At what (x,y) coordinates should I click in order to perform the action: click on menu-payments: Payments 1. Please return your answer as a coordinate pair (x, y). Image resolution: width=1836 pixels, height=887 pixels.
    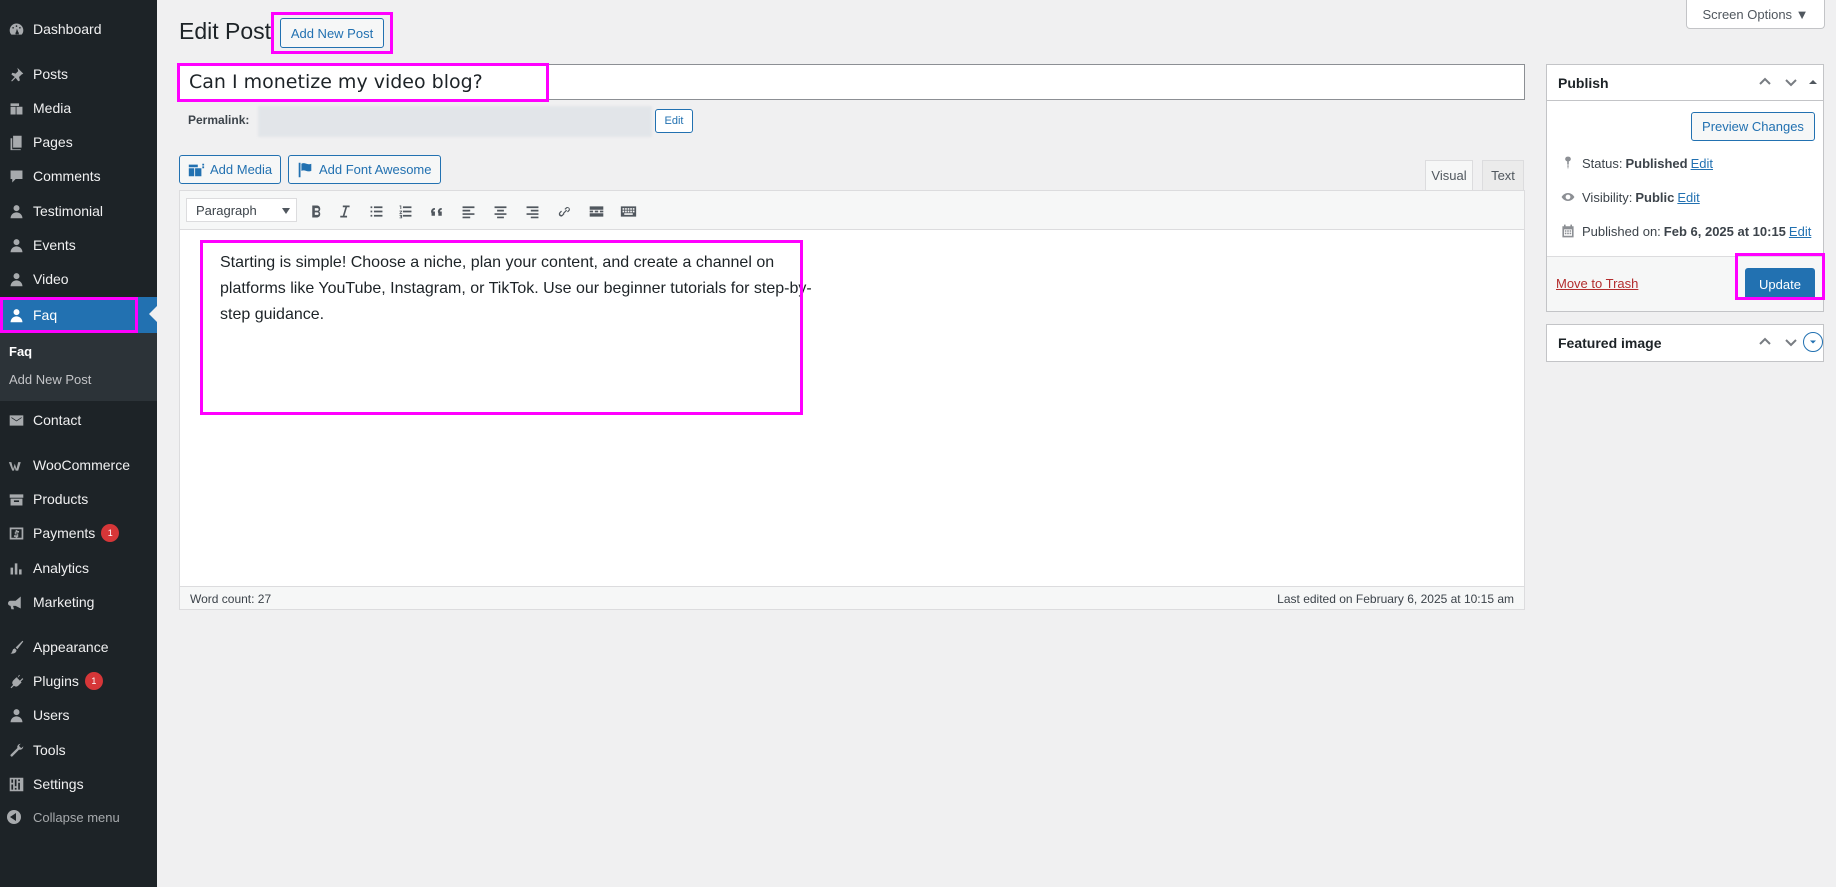
    Looking at the image, I should click on (78, 533).